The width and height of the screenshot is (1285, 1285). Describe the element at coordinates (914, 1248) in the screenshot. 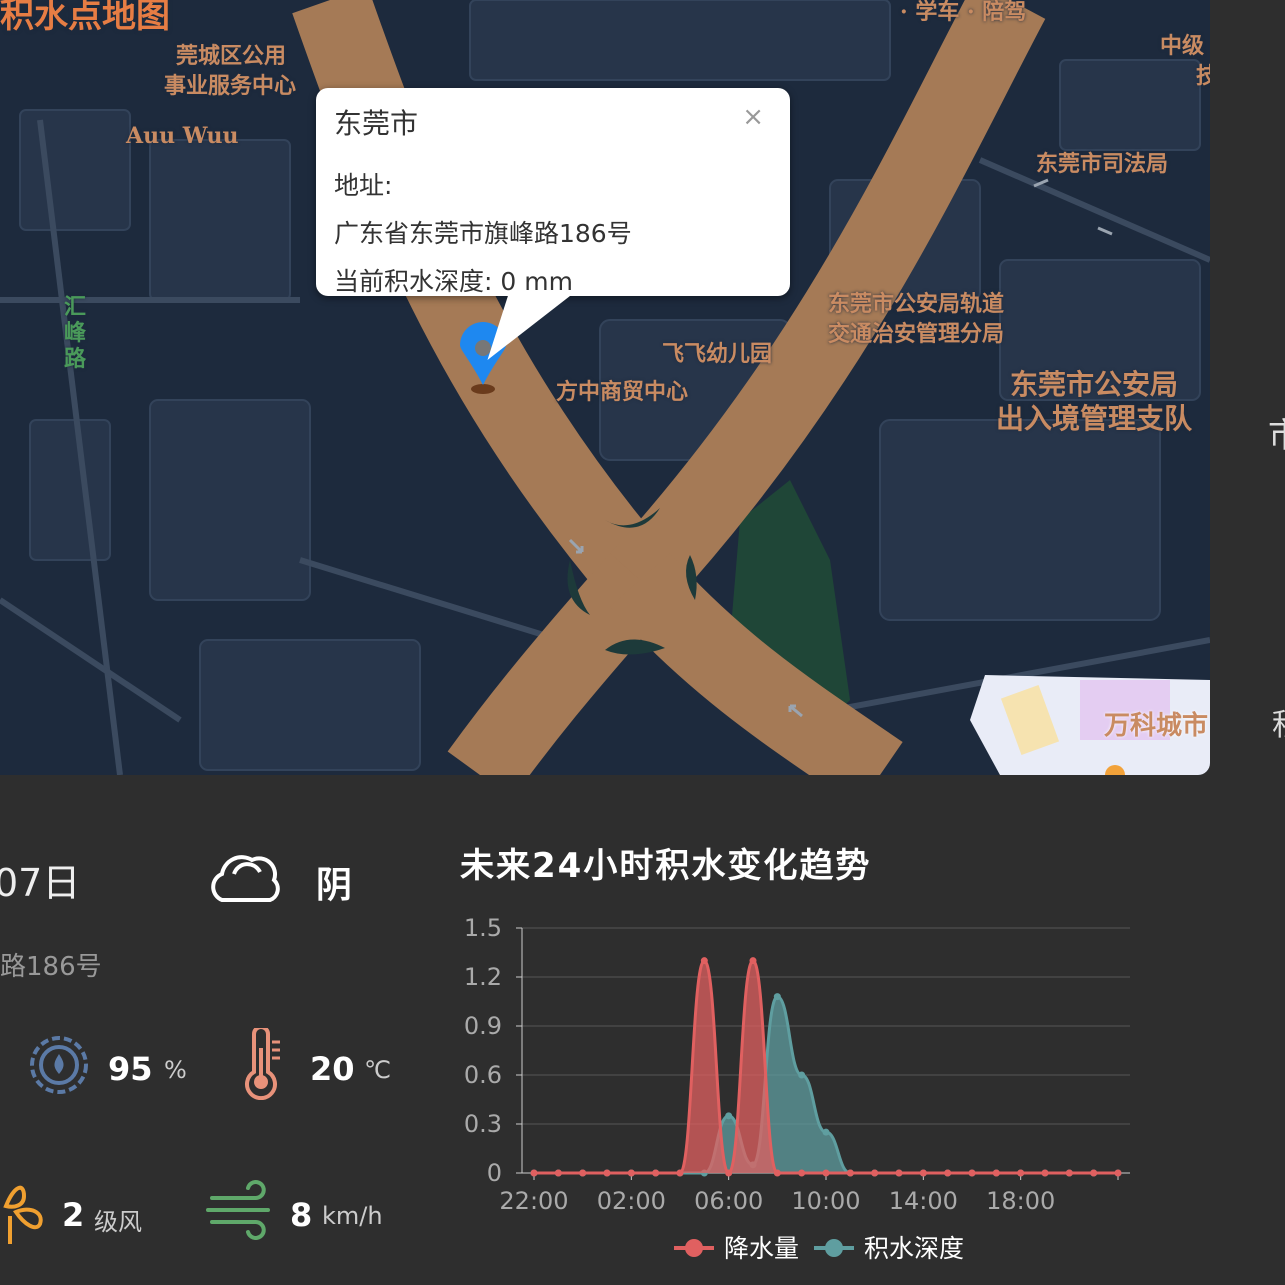

I see `legend-label: 积水深度` at that location.